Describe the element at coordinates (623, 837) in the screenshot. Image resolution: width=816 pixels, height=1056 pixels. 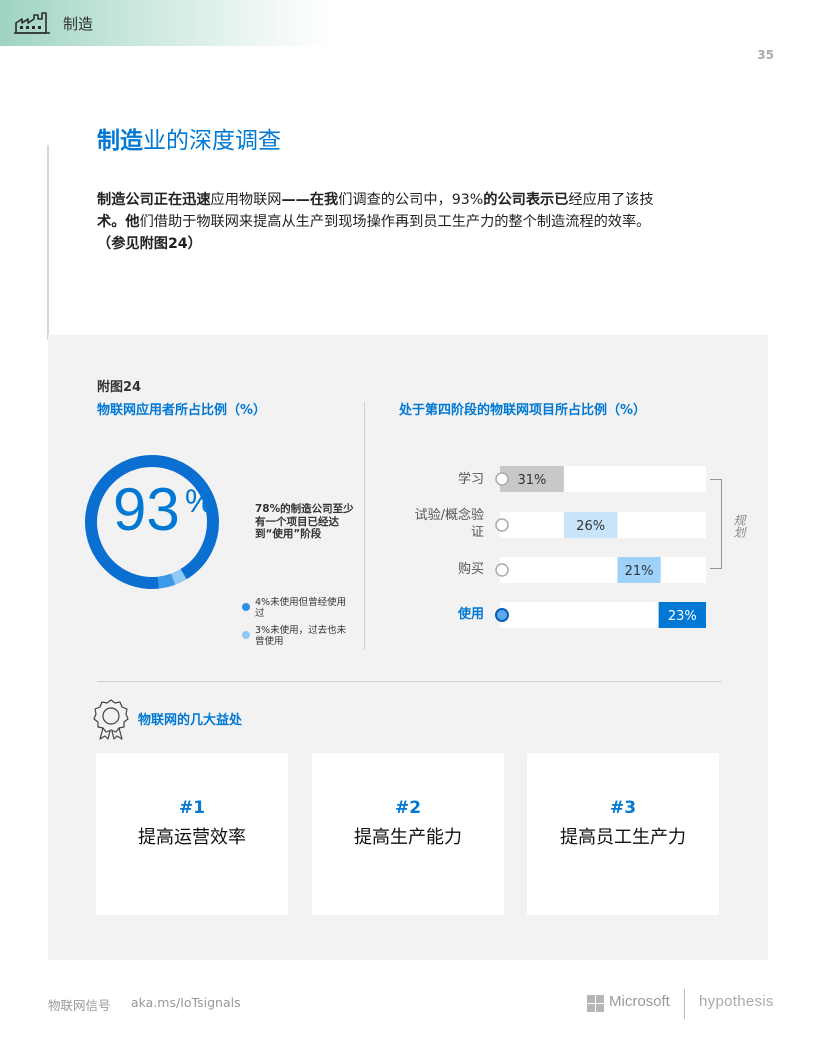
I see `benefit-text: 提高员工生产力` at that location.